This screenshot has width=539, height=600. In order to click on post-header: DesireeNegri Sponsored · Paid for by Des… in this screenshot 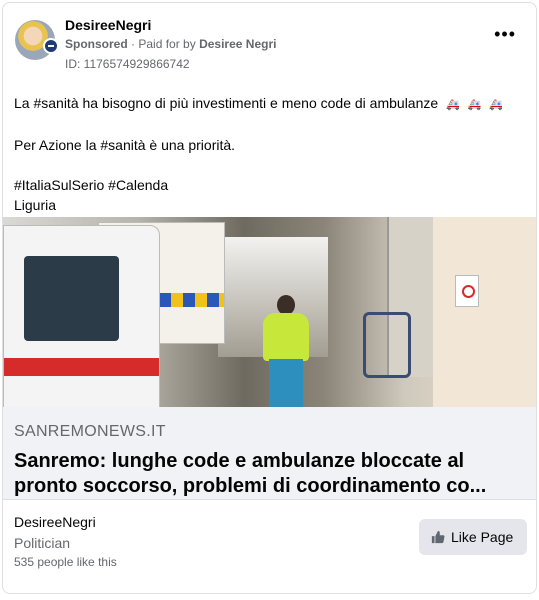, I will do `click(269, 39)`.